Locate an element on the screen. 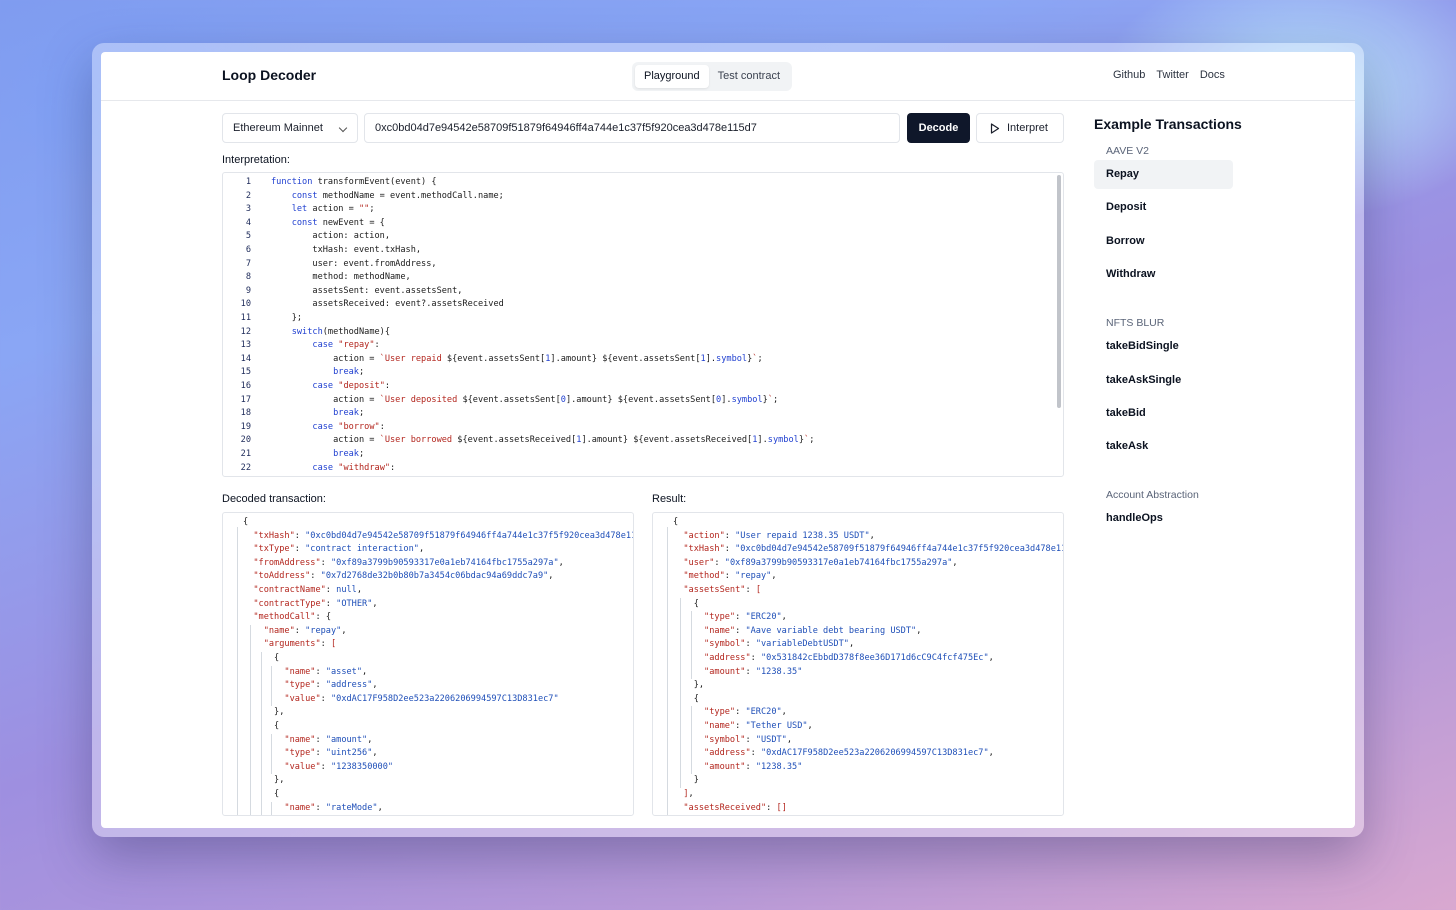 Image resolution: width=1456 pixels, height=910 pixels. line-number: 1 is located at coordinates (248, 182).